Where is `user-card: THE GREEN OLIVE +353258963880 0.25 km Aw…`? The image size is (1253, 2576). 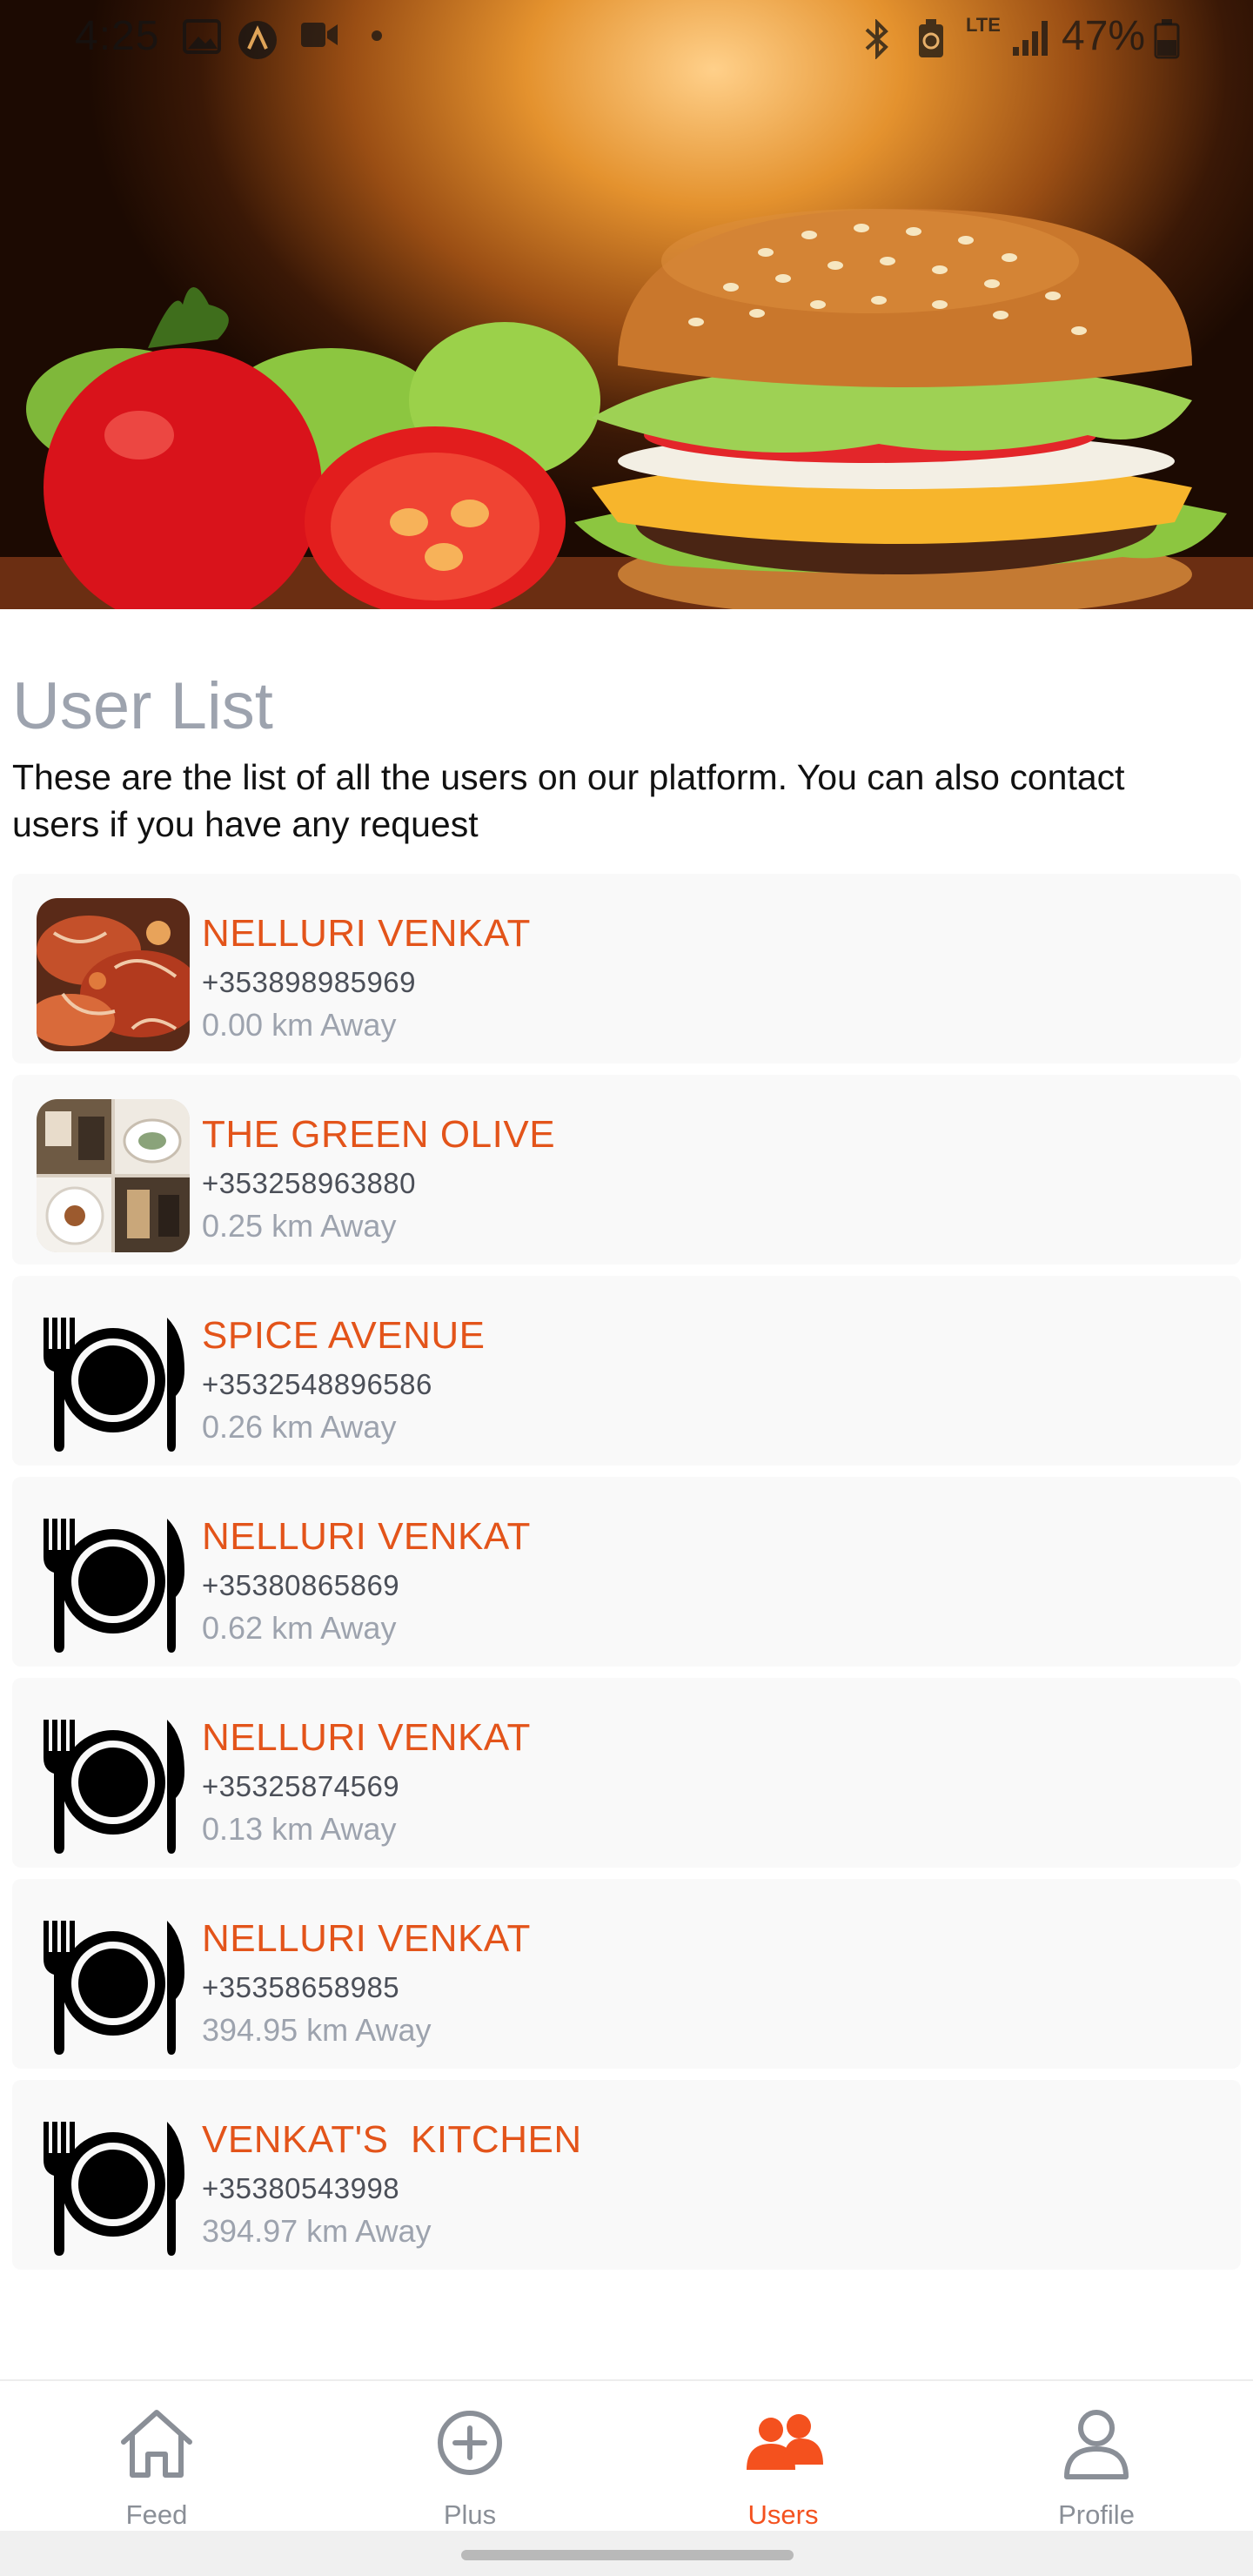
user-card: THE GREEN OLIVE +353258963880 0.25 km Aw… is located at coordinates (626, 1170).